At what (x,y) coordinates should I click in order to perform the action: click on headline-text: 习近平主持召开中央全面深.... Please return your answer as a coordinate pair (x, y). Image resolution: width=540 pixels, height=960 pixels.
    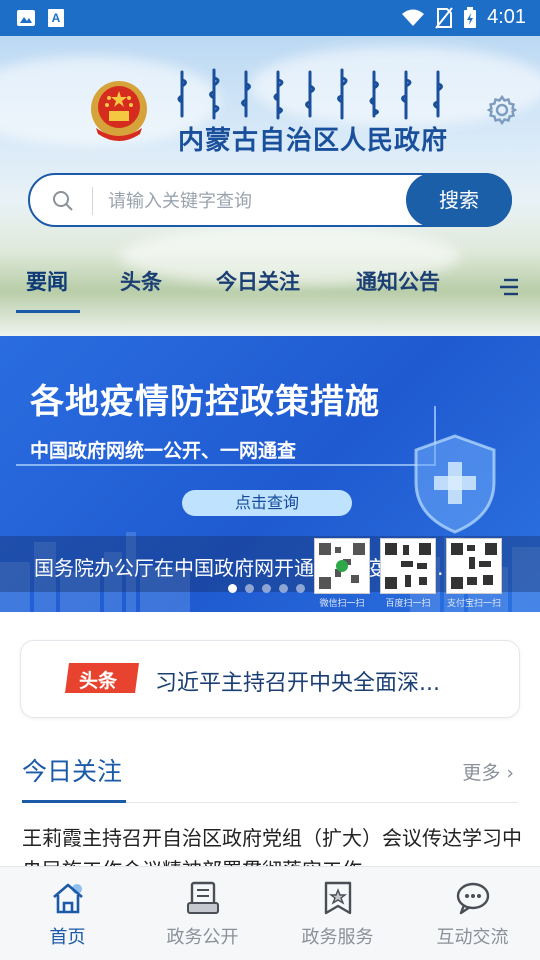
    Looking at the image, I should click on (297, 681).